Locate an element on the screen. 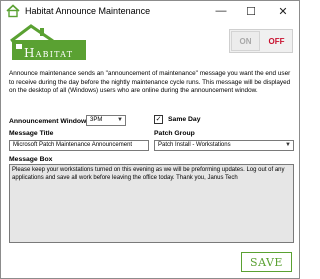  announcement-window-value: 3PM is located at coordinates (96, 120).